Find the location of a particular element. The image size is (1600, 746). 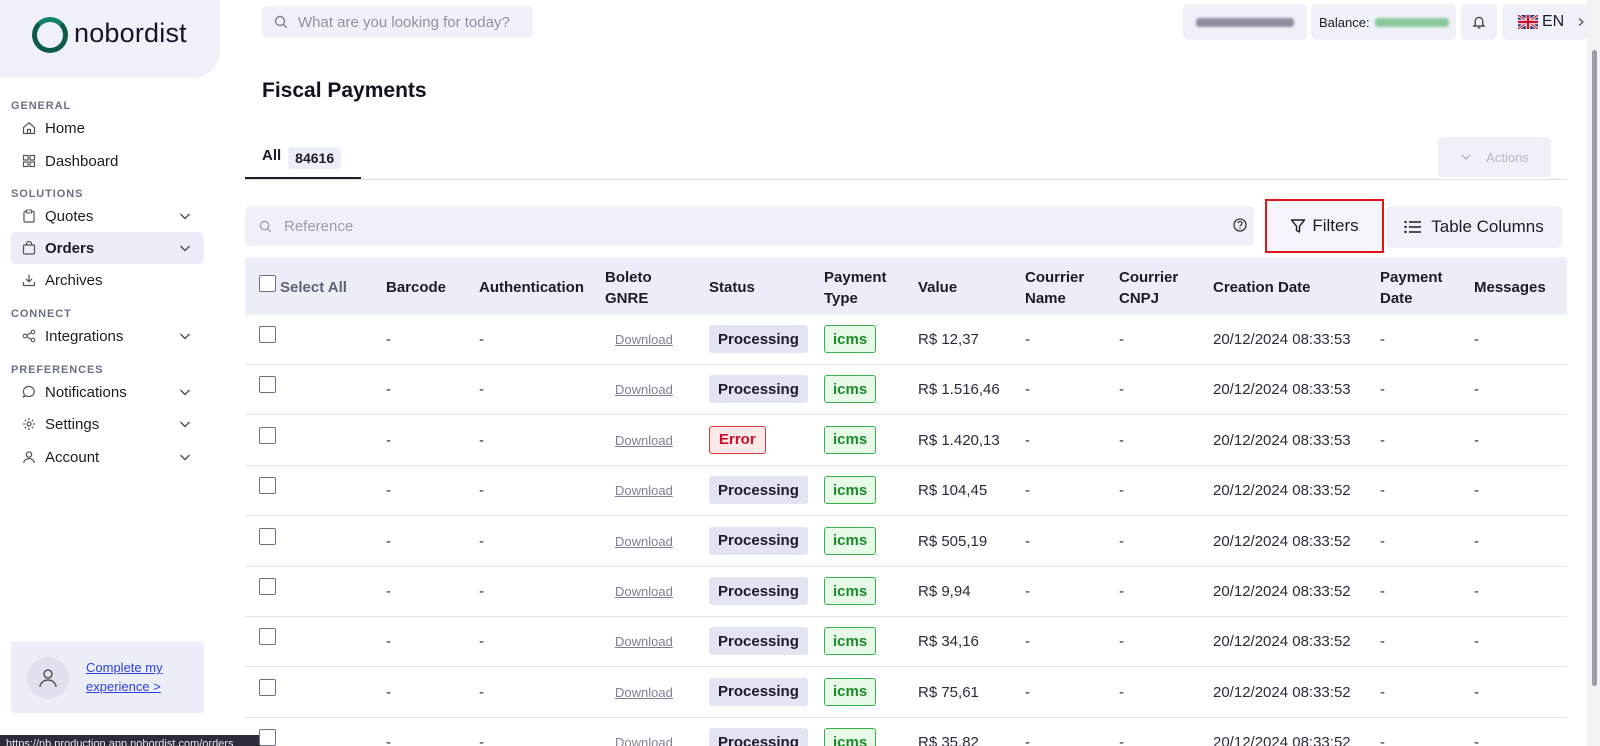

complete-experience-line2: experience > is located at coordinates (123, 686).